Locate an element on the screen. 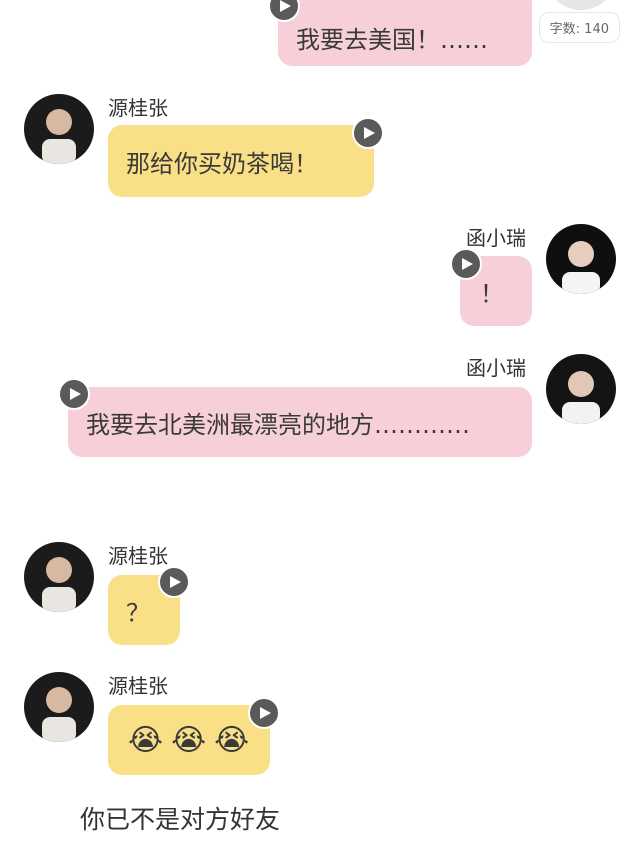 The image size is (640, 849). message-bubble: 那给你买奶茶喝！ is located at coordinates (241, 161).